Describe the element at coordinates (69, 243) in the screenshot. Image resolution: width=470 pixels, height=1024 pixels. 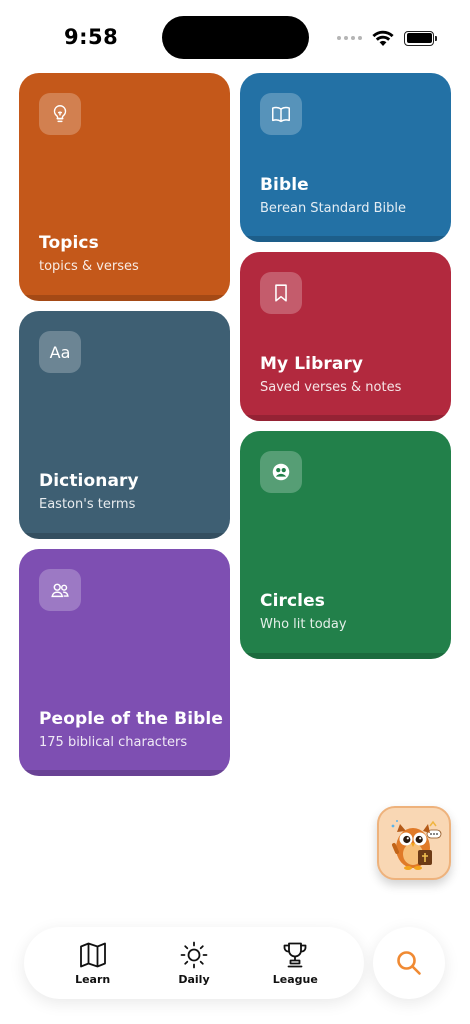
I see `topics-title: Topics` at that location.